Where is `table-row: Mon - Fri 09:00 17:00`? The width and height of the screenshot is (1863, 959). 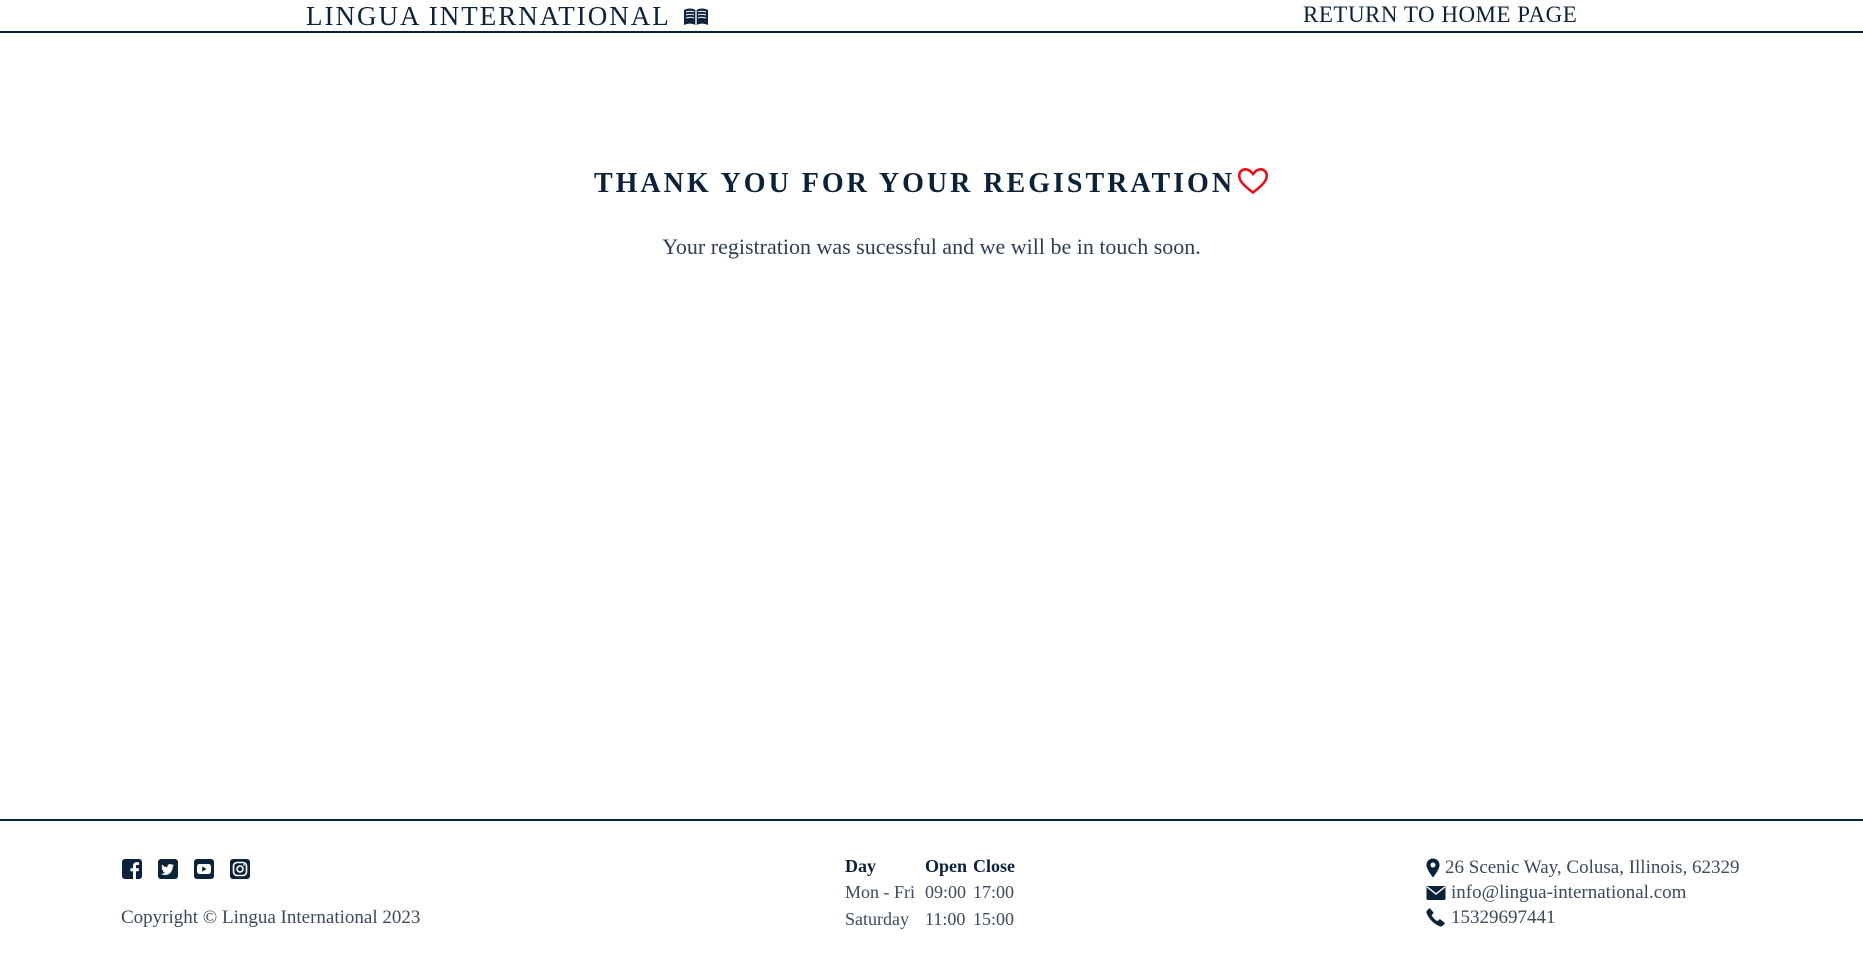
table-row: Mon - Fri 09:00 17:00 is located at coordinates (935, 892).